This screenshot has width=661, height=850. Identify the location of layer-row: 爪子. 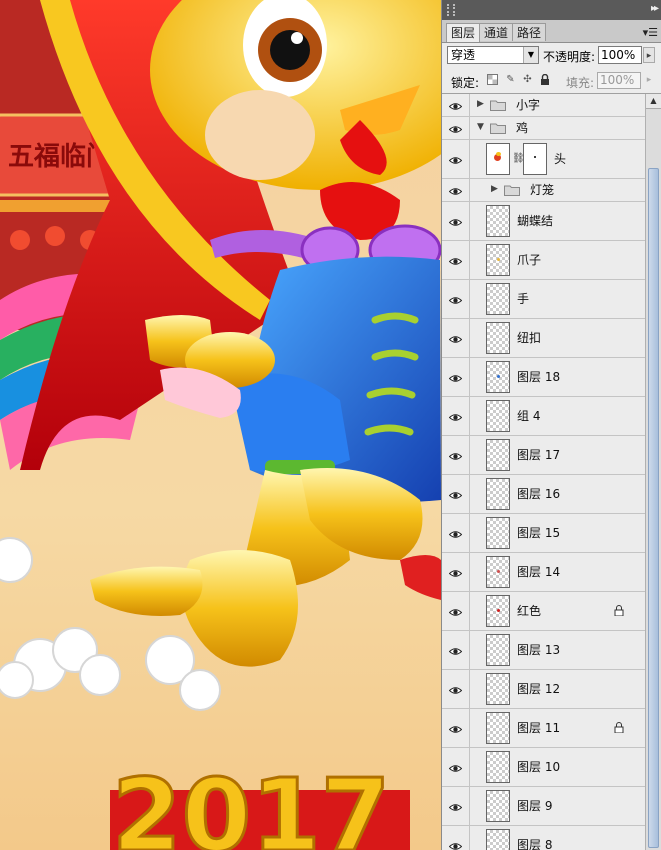
(543, 260).